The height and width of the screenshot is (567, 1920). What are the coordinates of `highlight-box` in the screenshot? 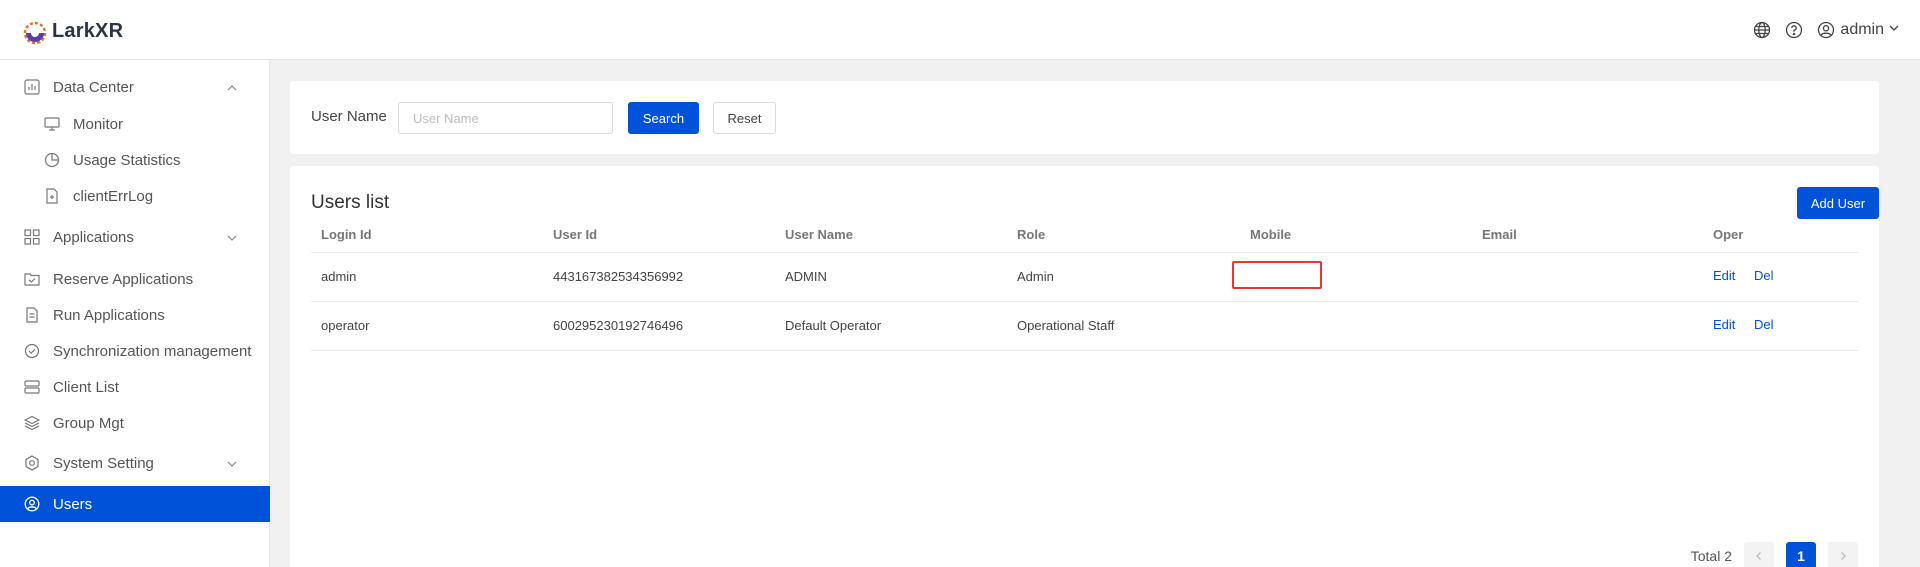 It's located at (1277, 275).